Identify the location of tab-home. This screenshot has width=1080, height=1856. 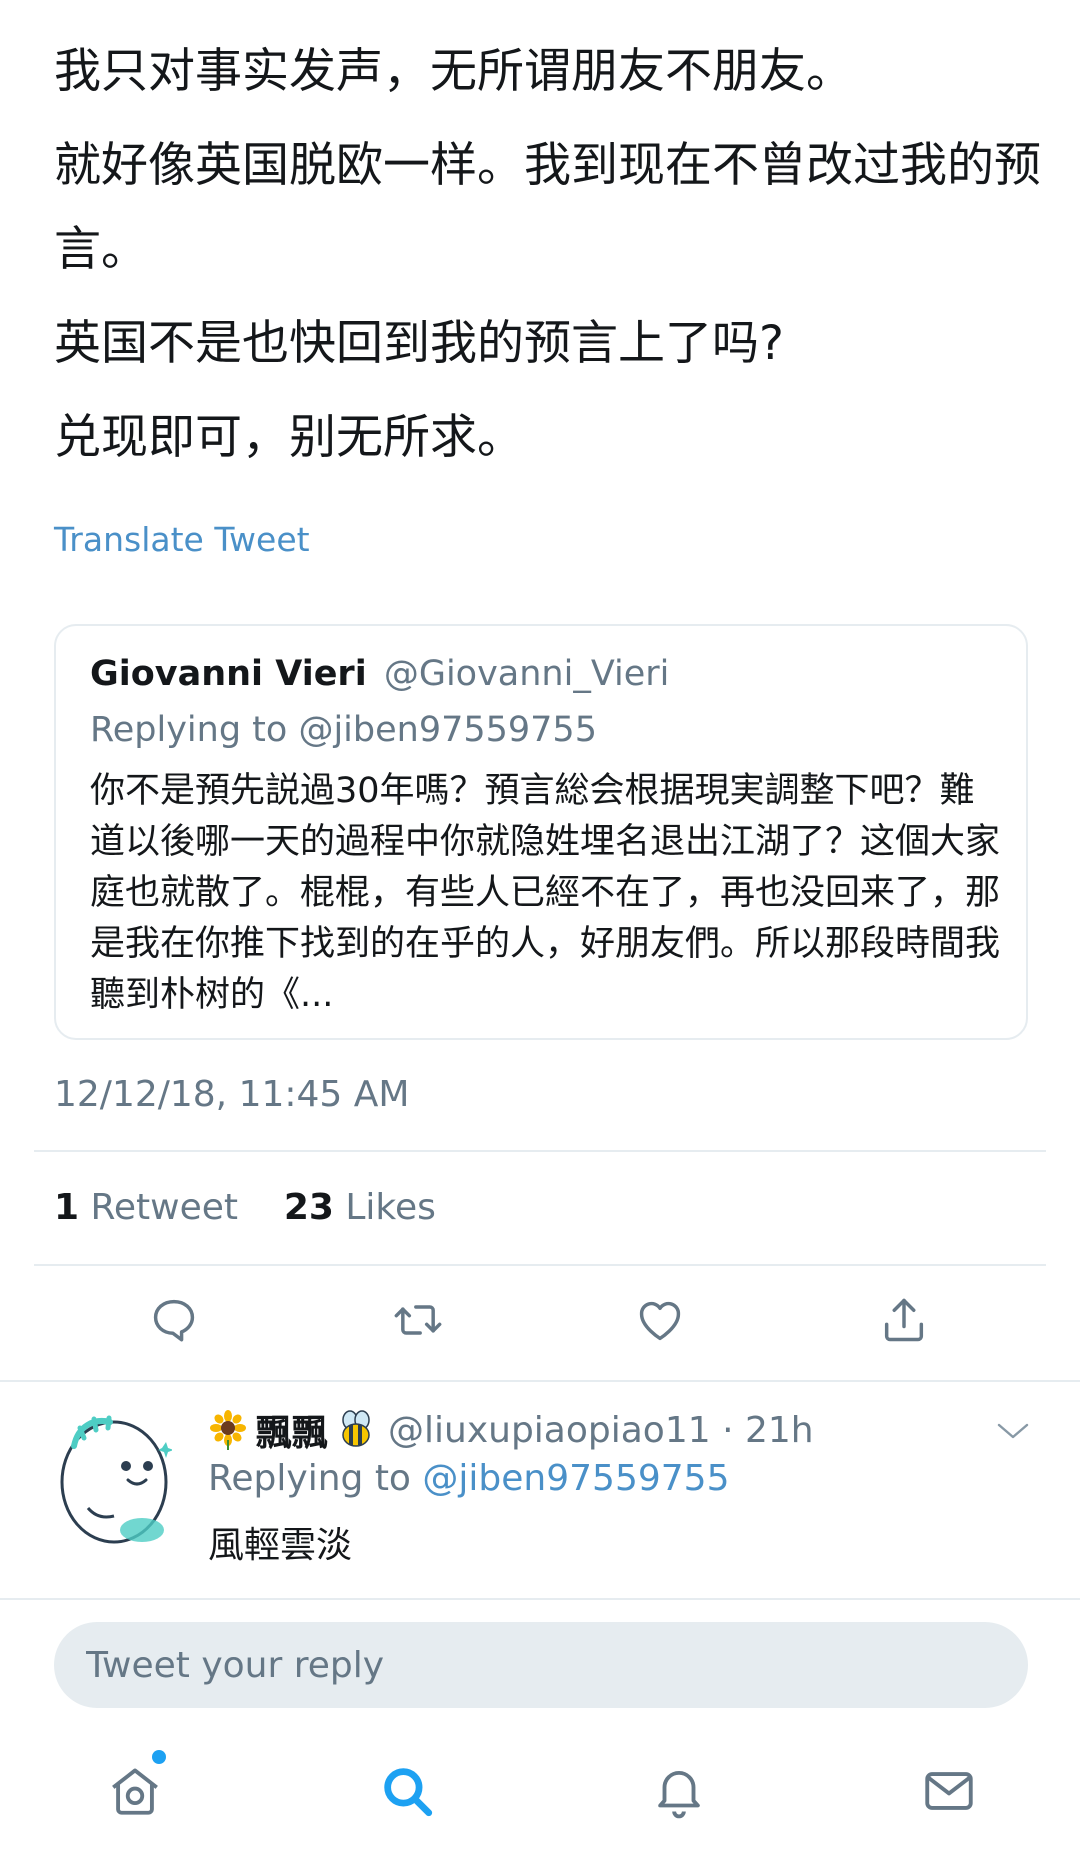
(135, 1791).